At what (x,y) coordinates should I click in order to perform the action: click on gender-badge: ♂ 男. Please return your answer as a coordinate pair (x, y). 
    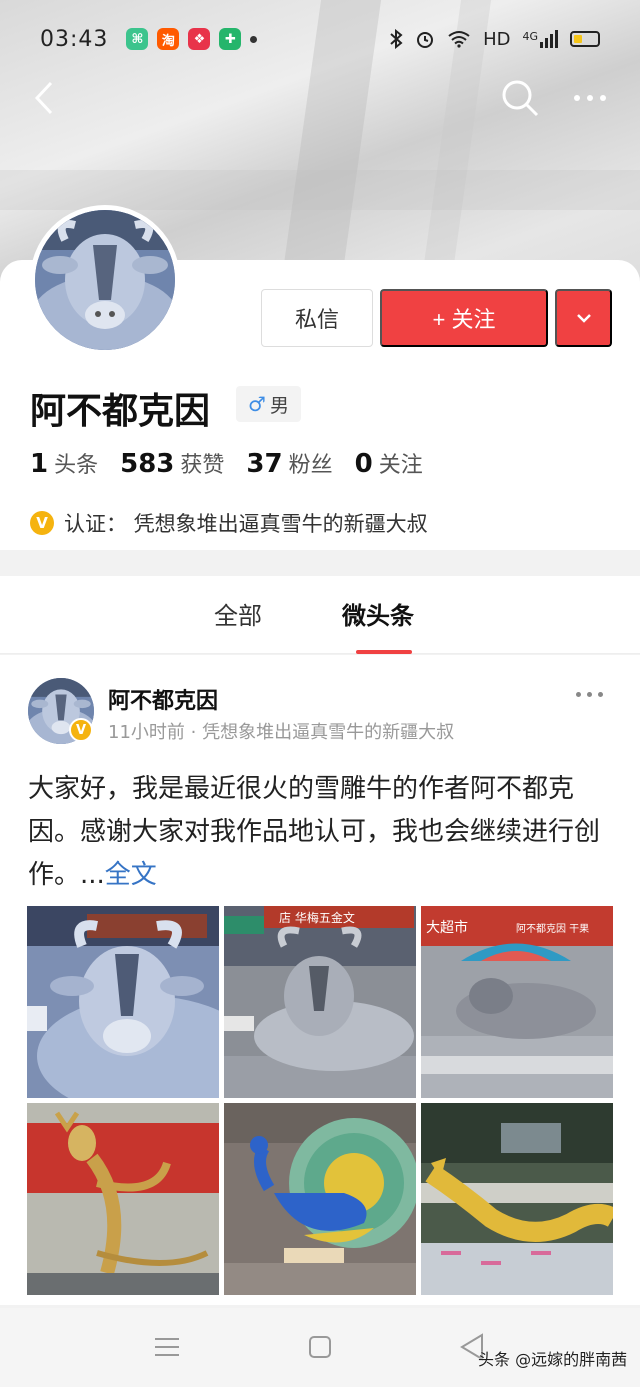
    Looking at the image, I should click on (268, 404).